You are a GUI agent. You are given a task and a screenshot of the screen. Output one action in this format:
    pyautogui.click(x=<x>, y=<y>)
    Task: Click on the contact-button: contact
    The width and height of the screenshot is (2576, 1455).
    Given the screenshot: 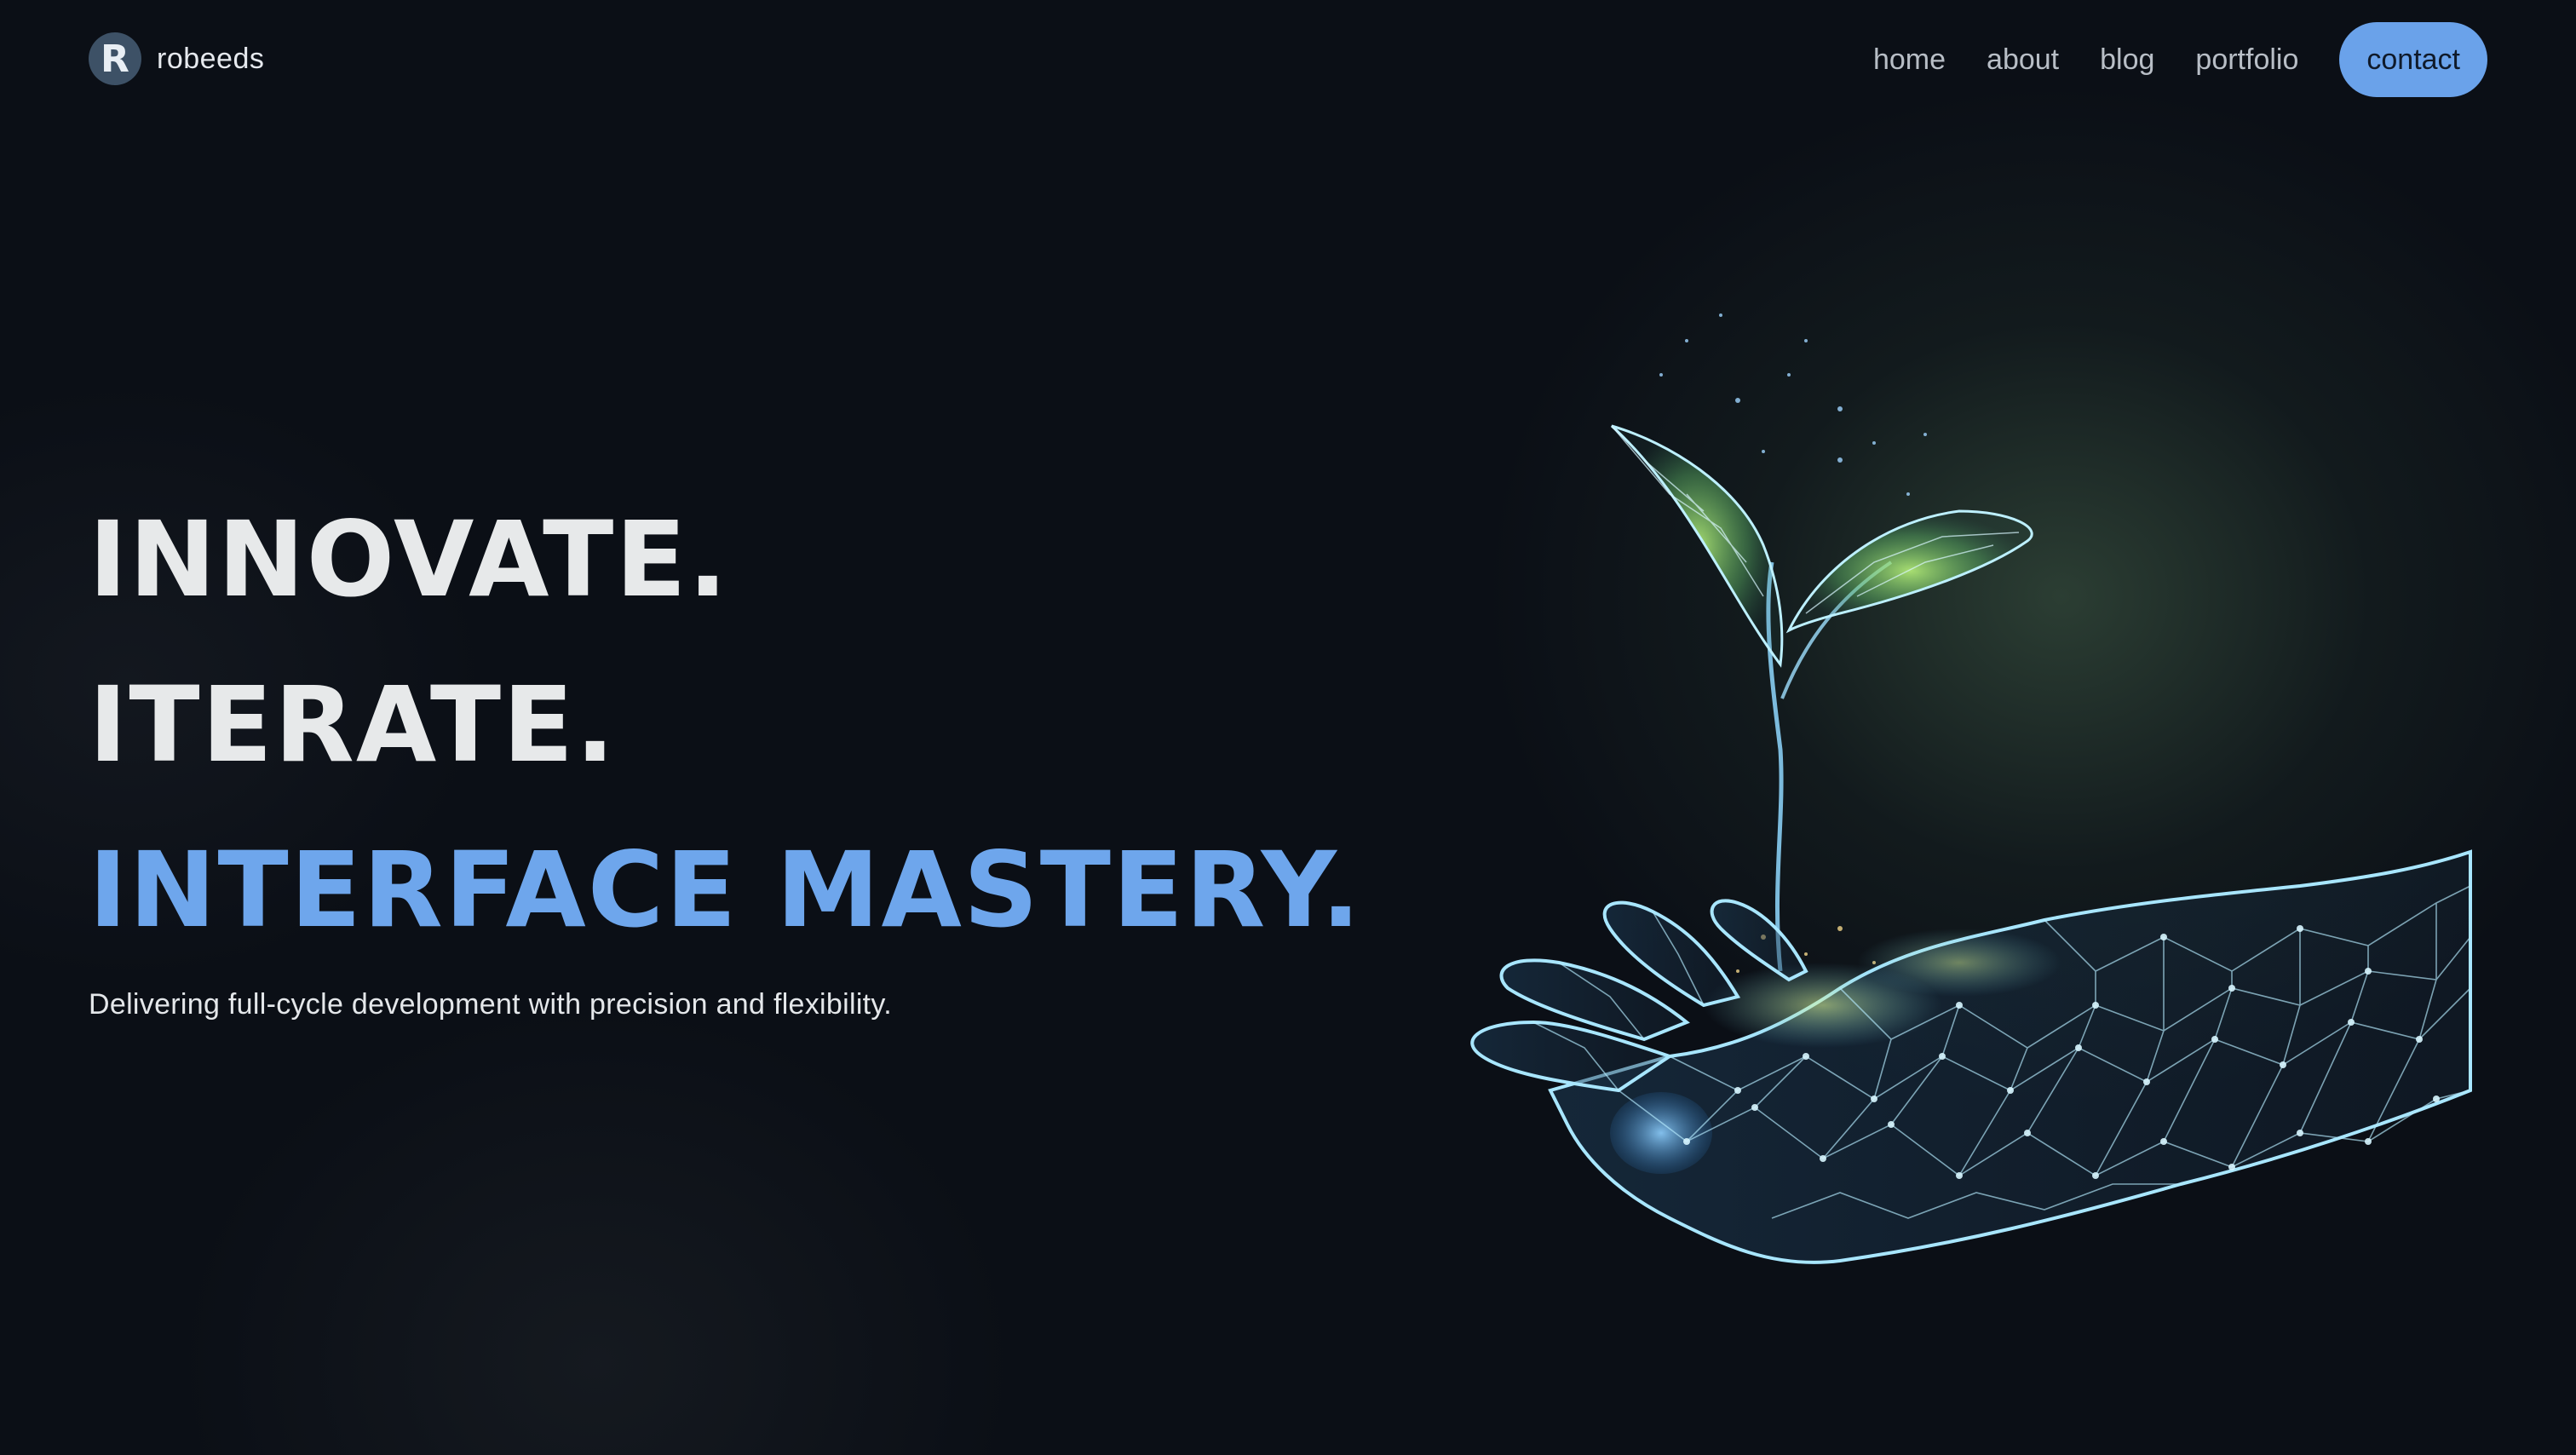 What is the action you would take?
    pyautogui.click(x=2413, y=59)
    